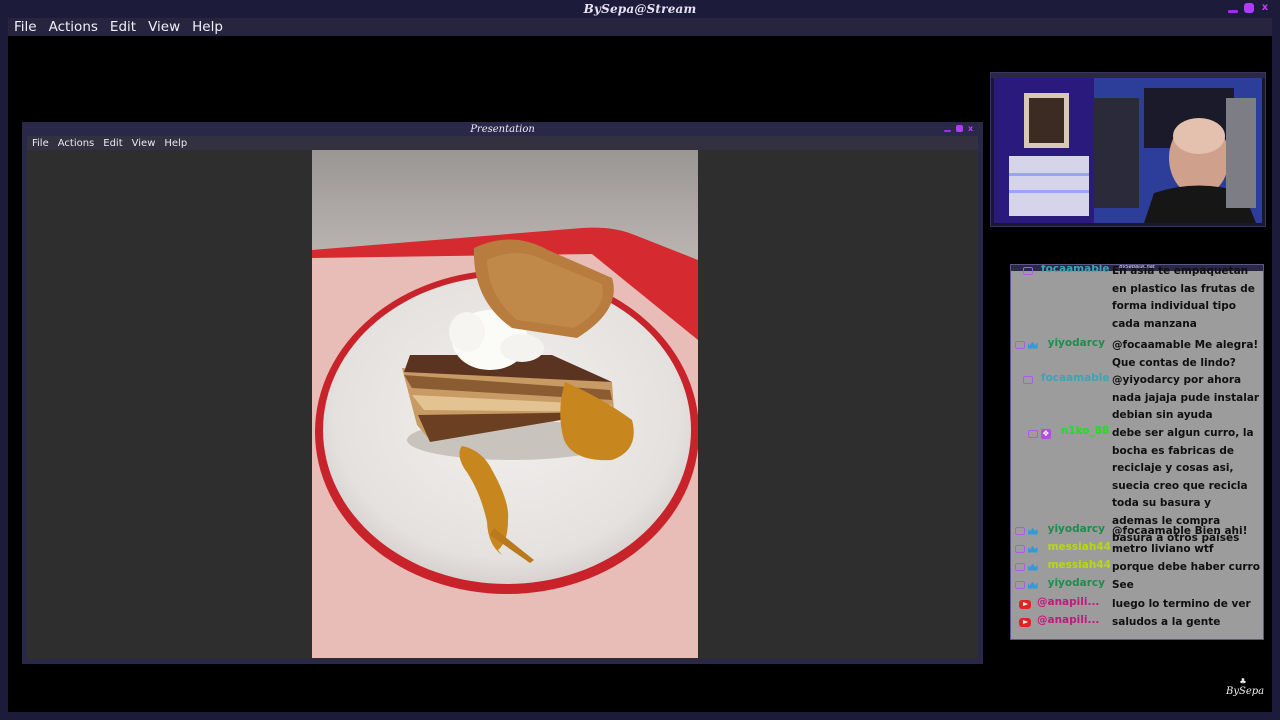 The width and height of the screenshot is (1280, 720). I want to click on menu-actions: Actions, so click(73, 27).